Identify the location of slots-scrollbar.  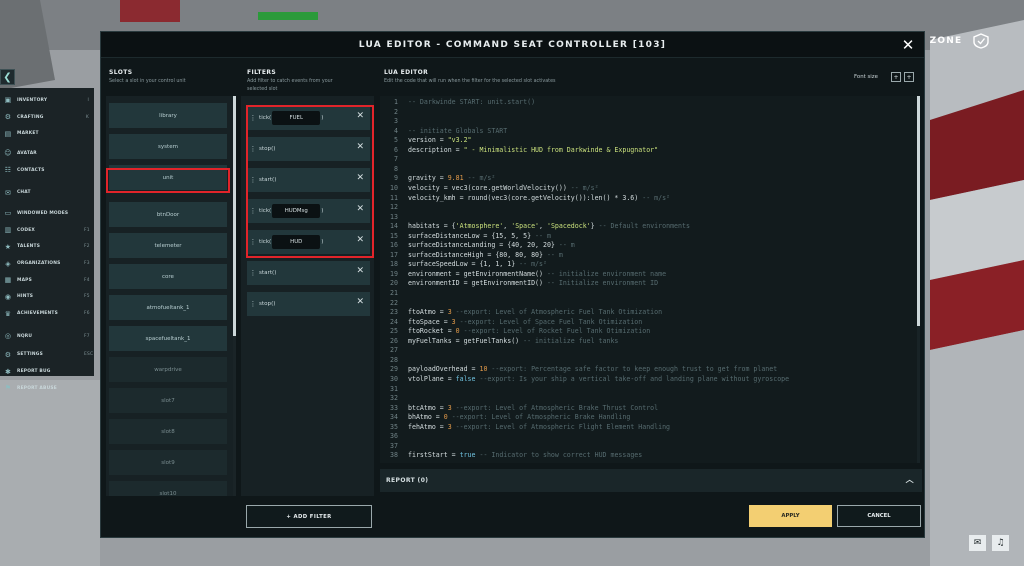
(234, 296).